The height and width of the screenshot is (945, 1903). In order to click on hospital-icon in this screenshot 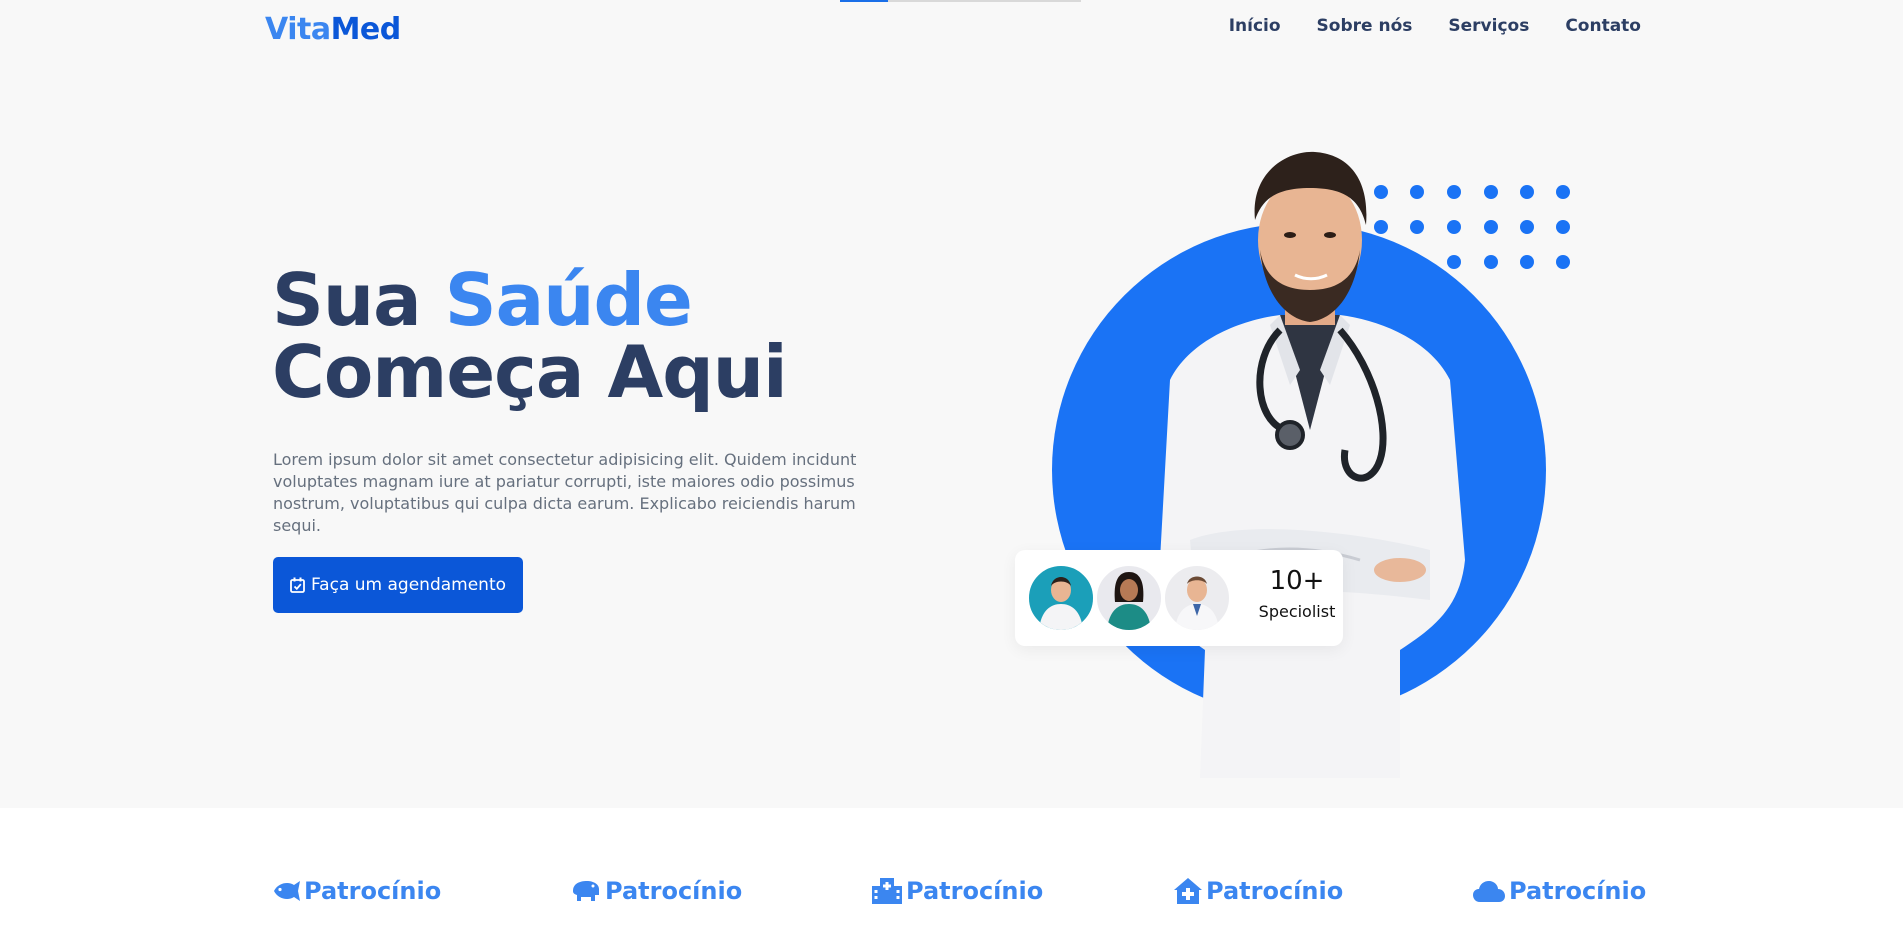, I will do `click(887, 891)`.